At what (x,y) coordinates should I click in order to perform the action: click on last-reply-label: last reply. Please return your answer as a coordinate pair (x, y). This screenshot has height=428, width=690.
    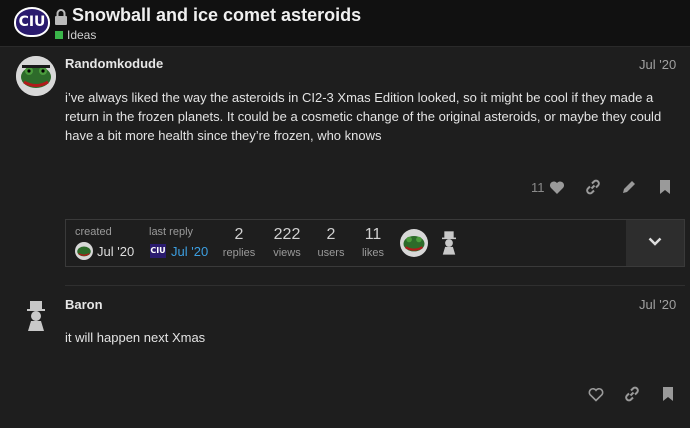
    Looking at the image, I should click on (171, 232).